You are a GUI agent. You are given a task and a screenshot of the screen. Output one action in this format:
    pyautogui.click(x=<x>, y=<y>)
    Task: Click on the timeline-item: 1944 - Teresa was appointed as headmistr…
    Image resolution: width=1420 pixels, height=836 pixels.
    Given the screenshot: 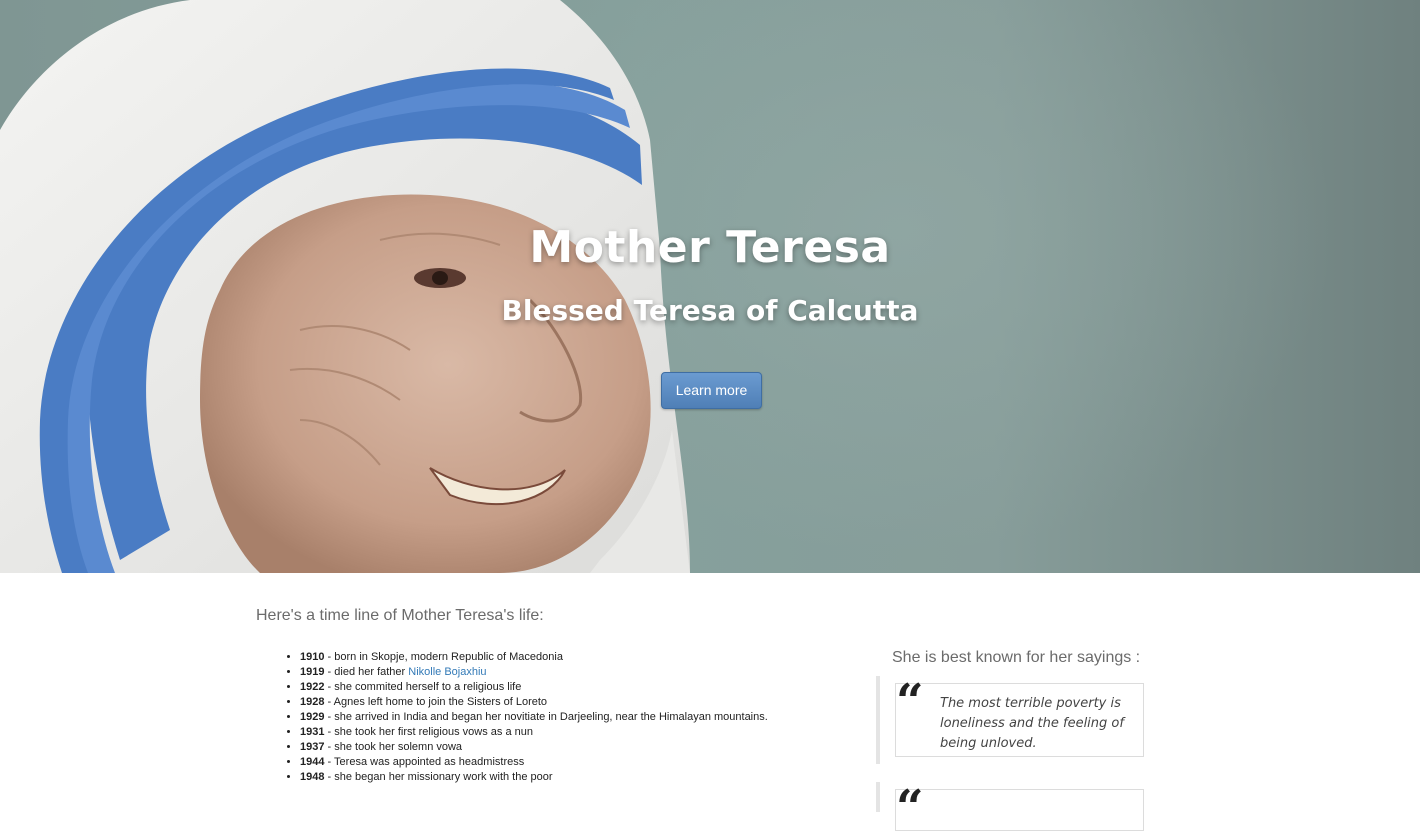 What is the action you would take?
    pyautogui.click(x=535, y=762)
    